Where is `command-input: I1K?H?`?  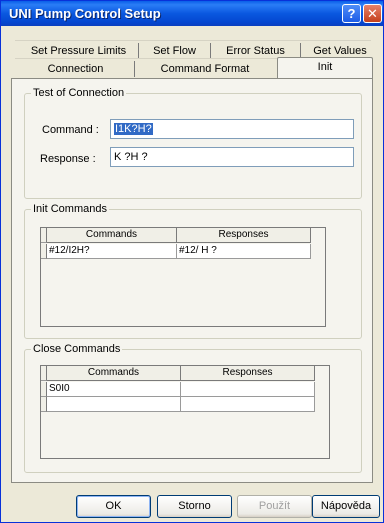 command-input: I1K?H? is located at coordinates (232, 129).